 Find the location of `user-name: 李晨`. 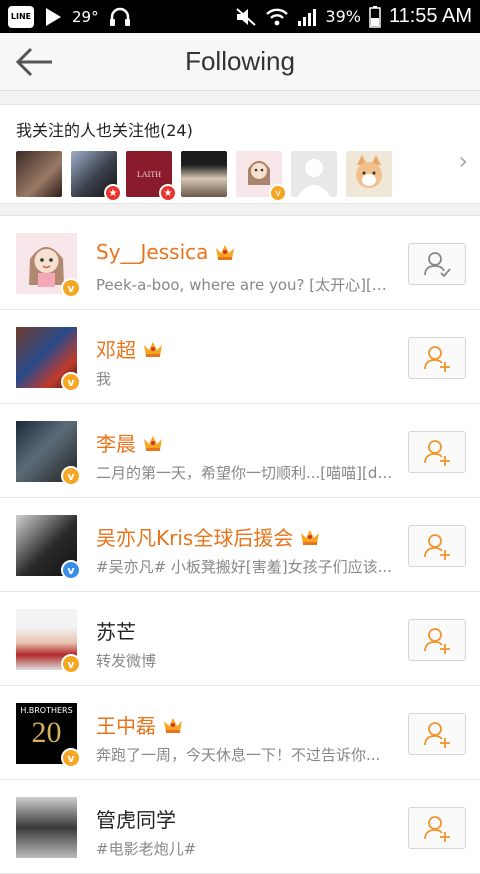

user-name: 李晨 is located at coordinates (130, 442).